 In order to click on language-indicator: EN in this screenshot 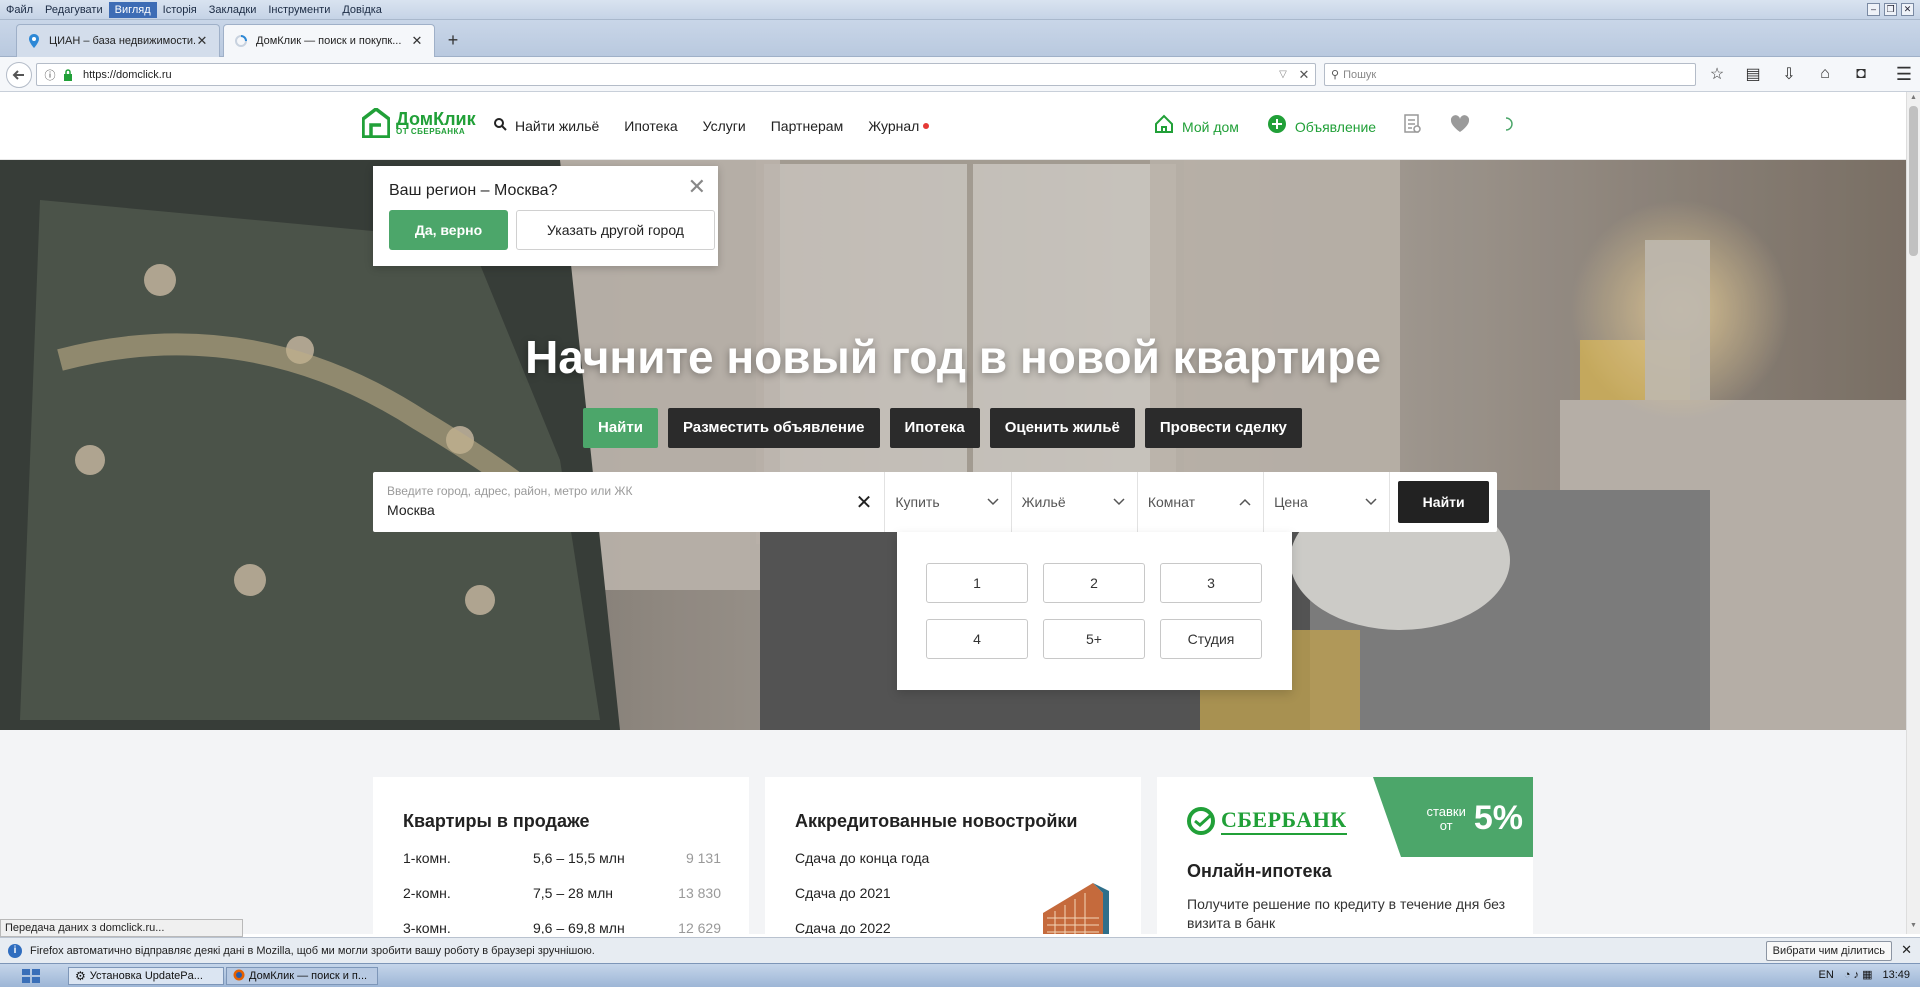, I will do `click(1826, 975)`.